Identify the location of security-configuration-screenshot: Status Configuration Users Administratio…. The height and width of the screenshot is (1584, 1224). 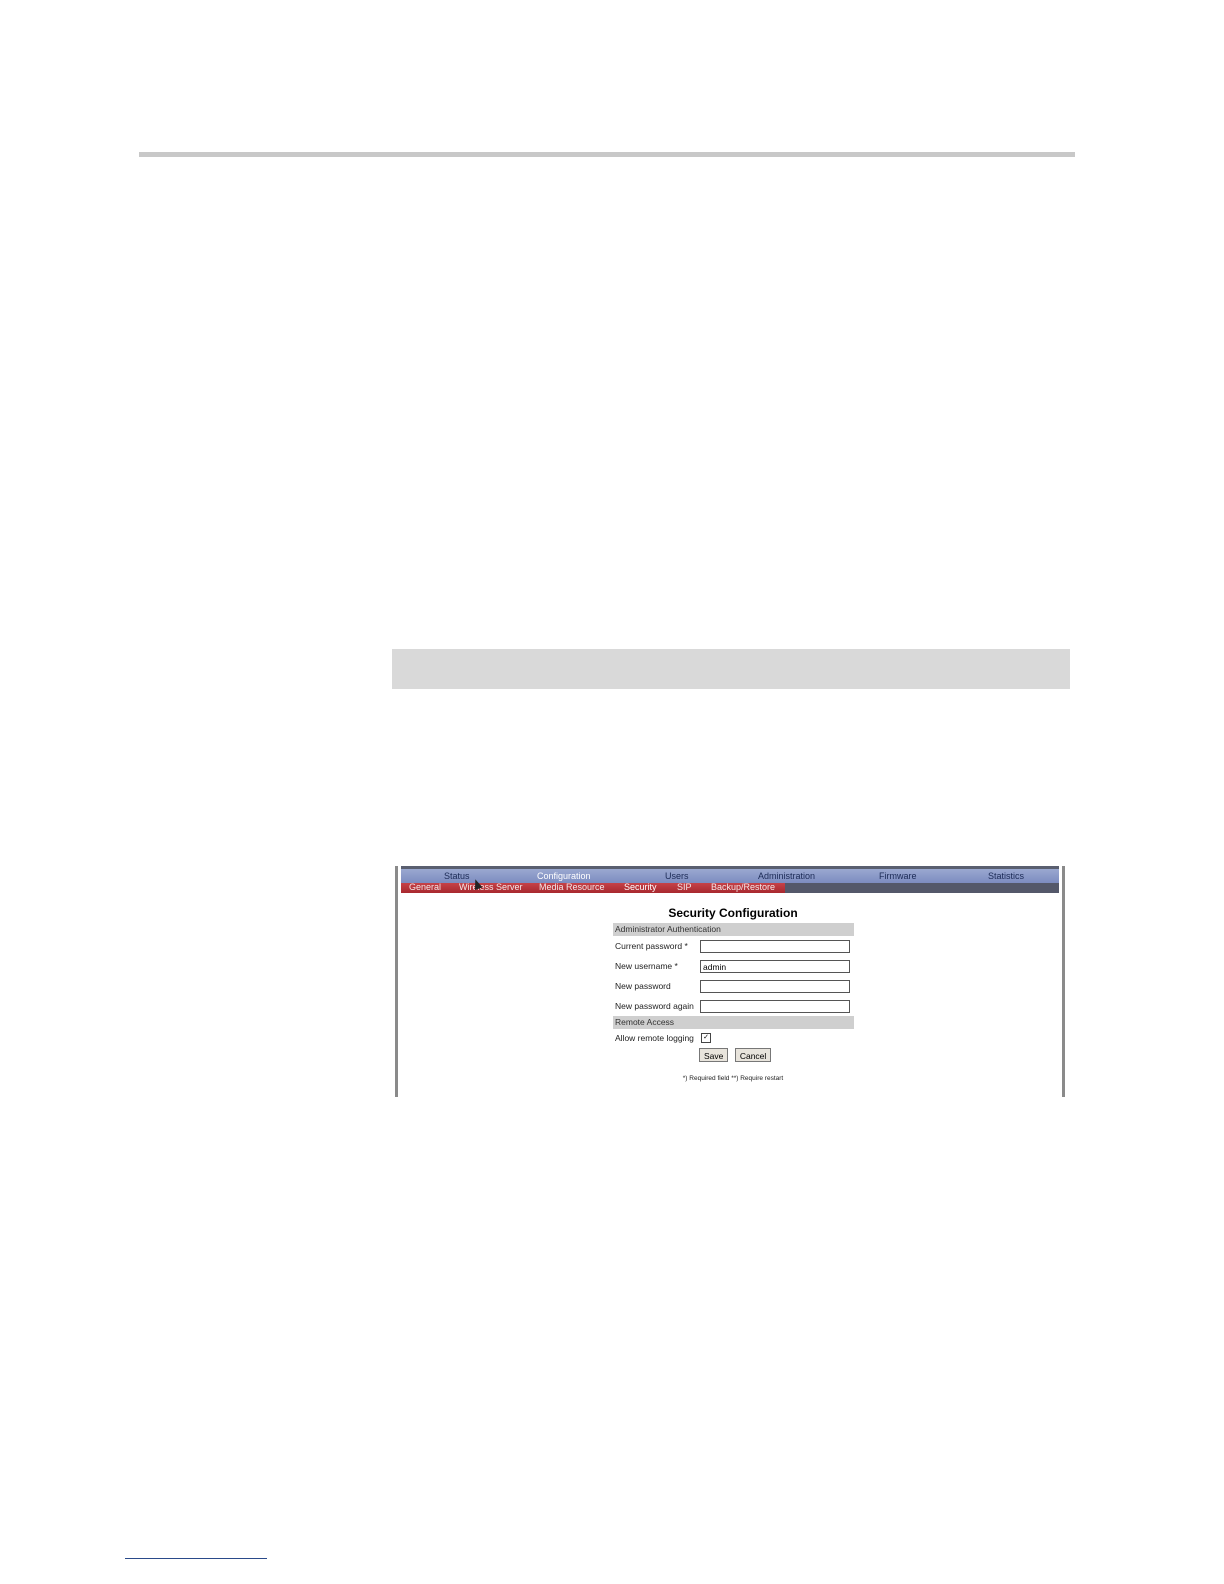
(730, 981).